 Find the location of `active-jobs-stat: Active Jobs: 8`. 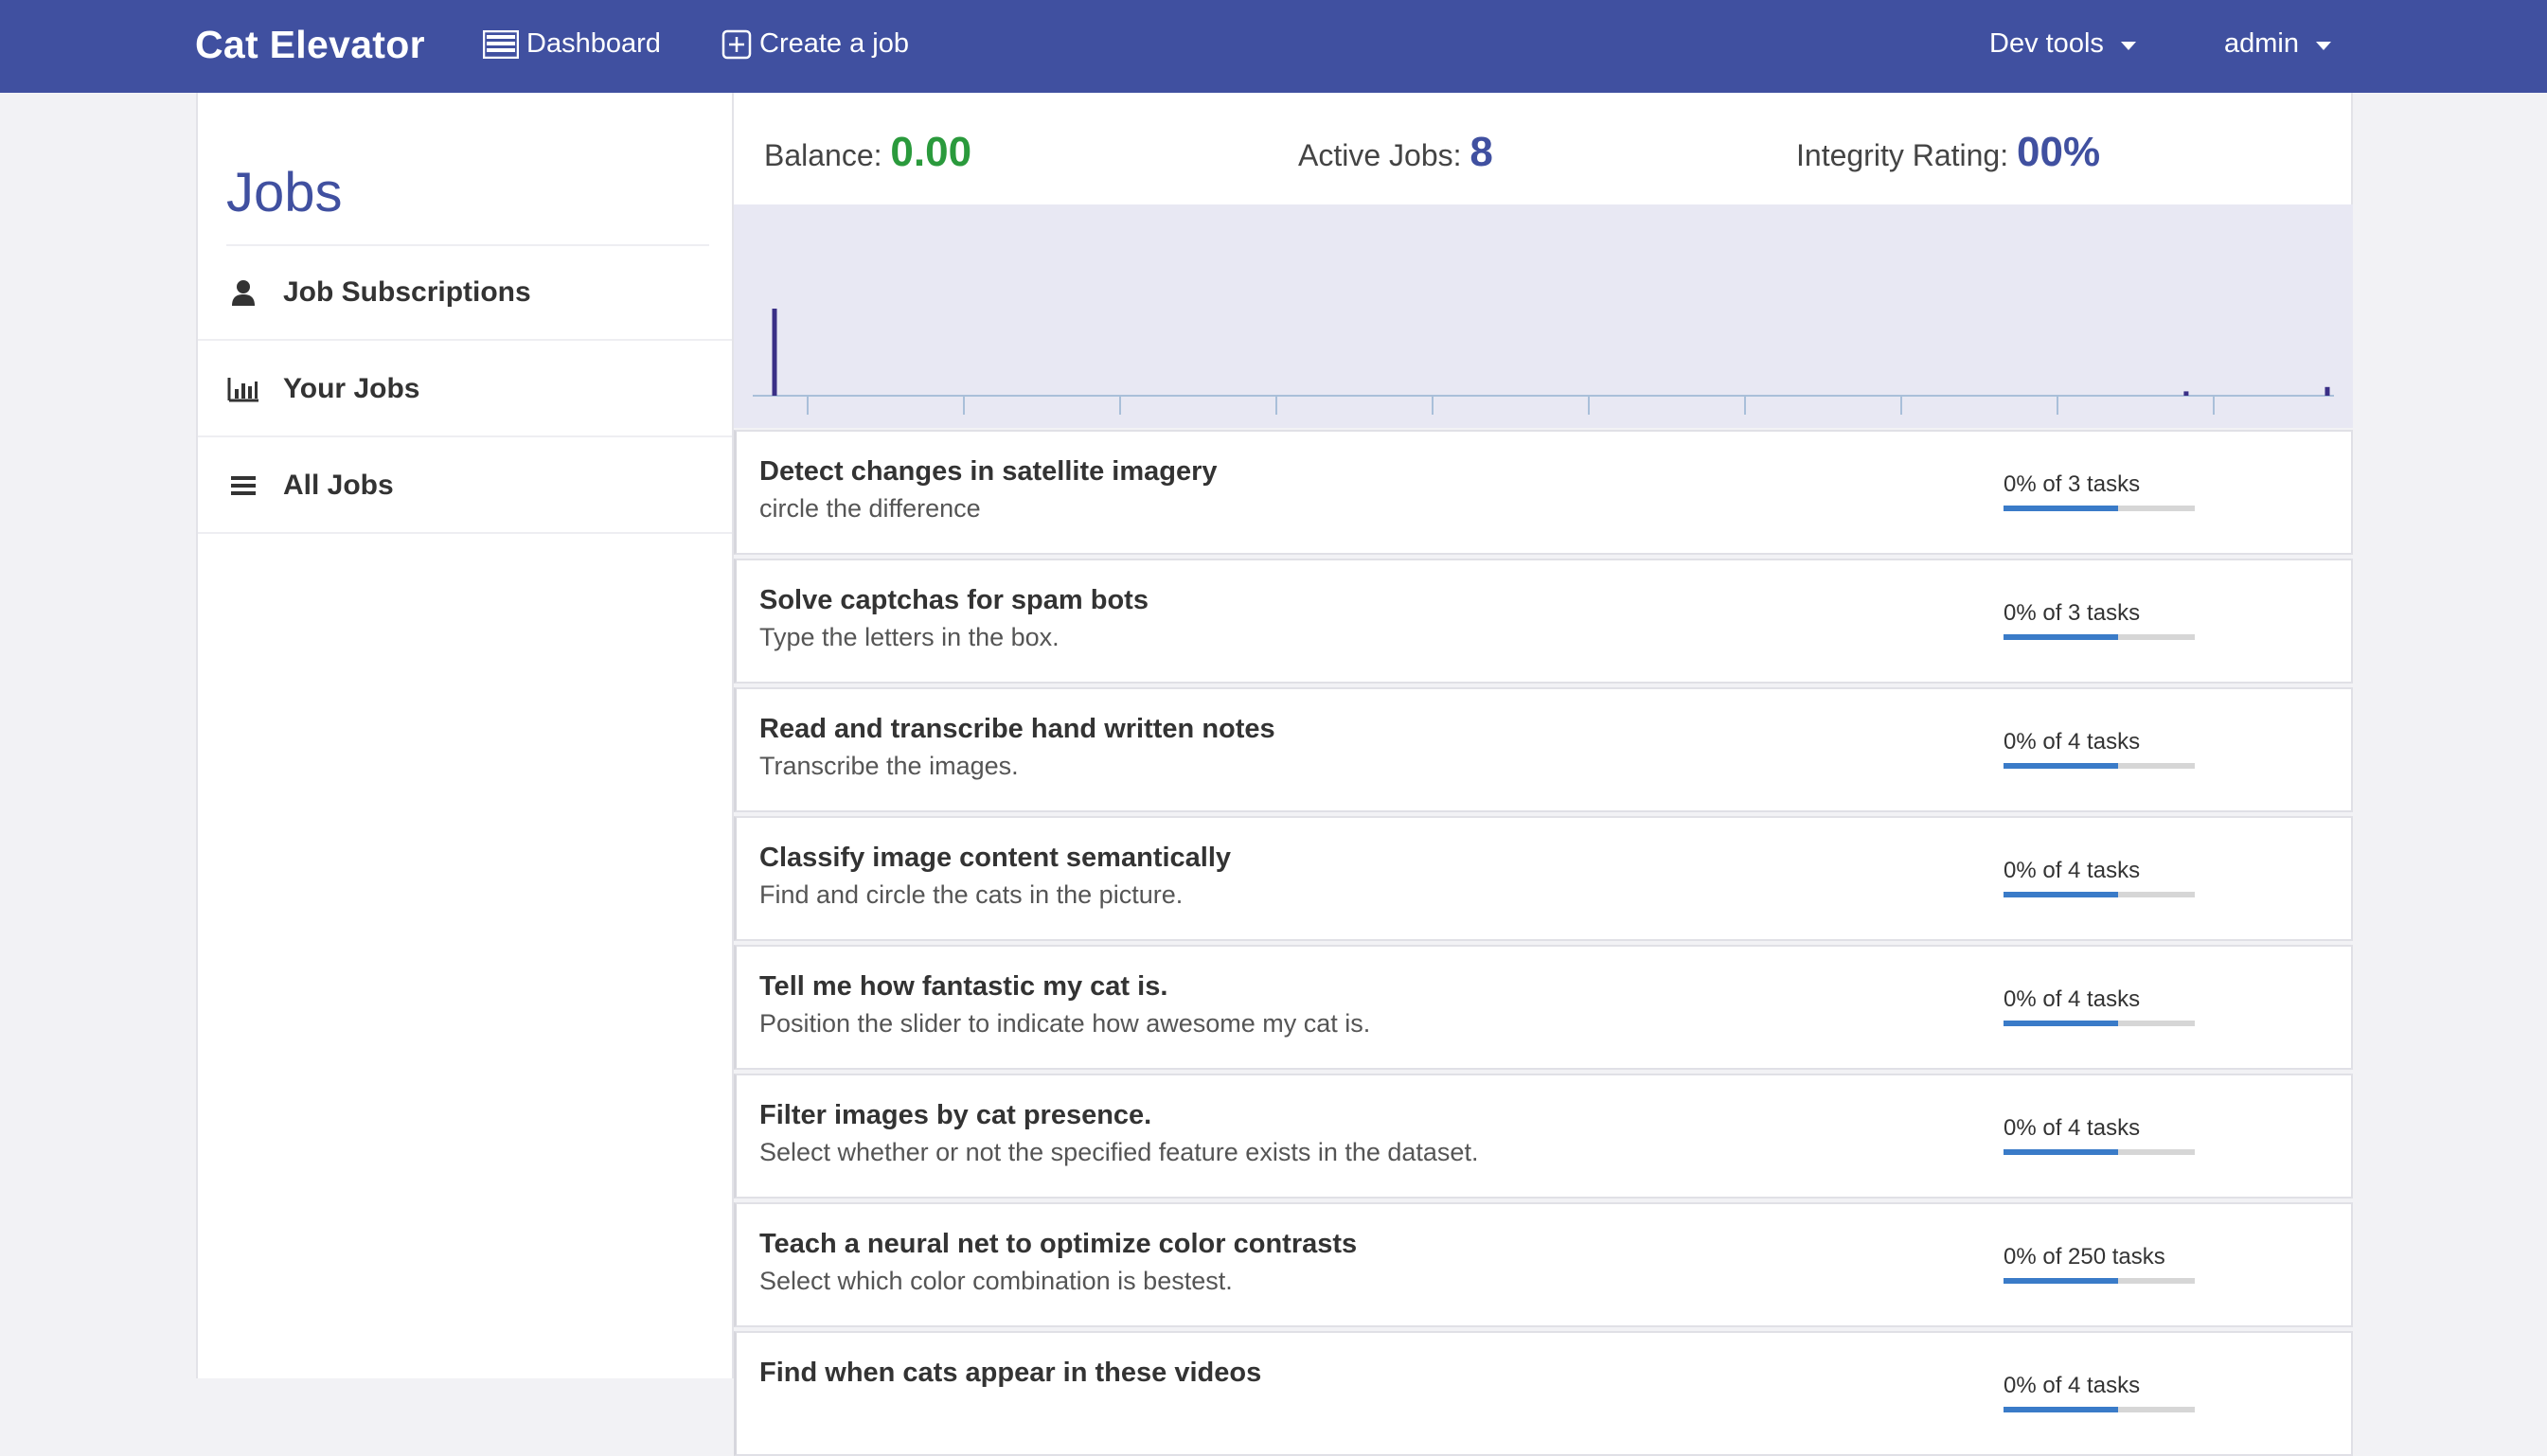

active-jobs-stat: Active Jobs: 8 is located at coordinates (1395, 152).